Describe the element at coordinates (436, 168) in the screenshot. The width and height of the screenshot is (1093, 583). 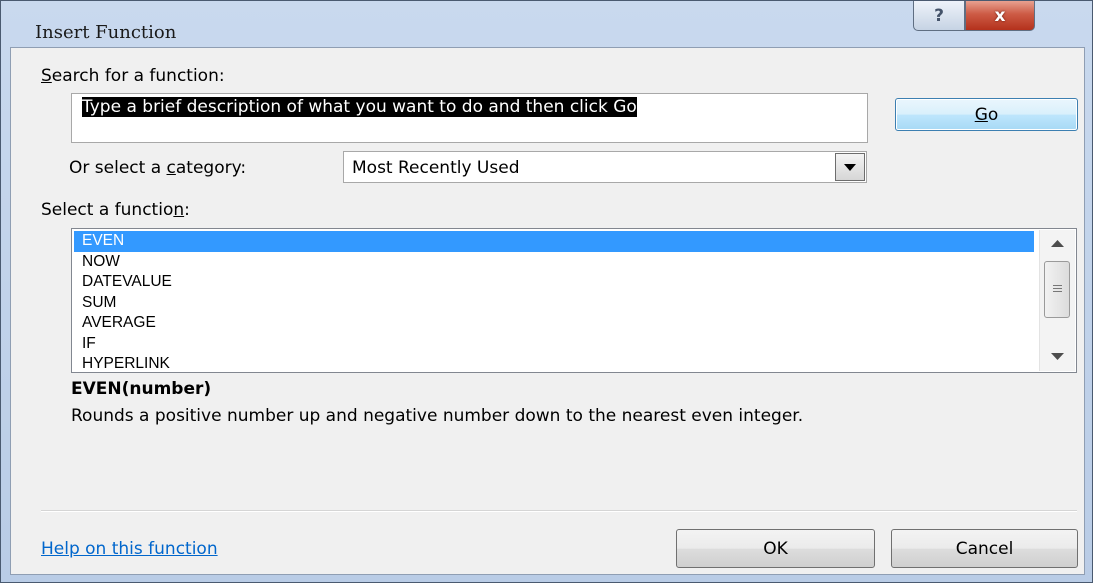
I see `category-selected-value: Most Recently Used` at that location.